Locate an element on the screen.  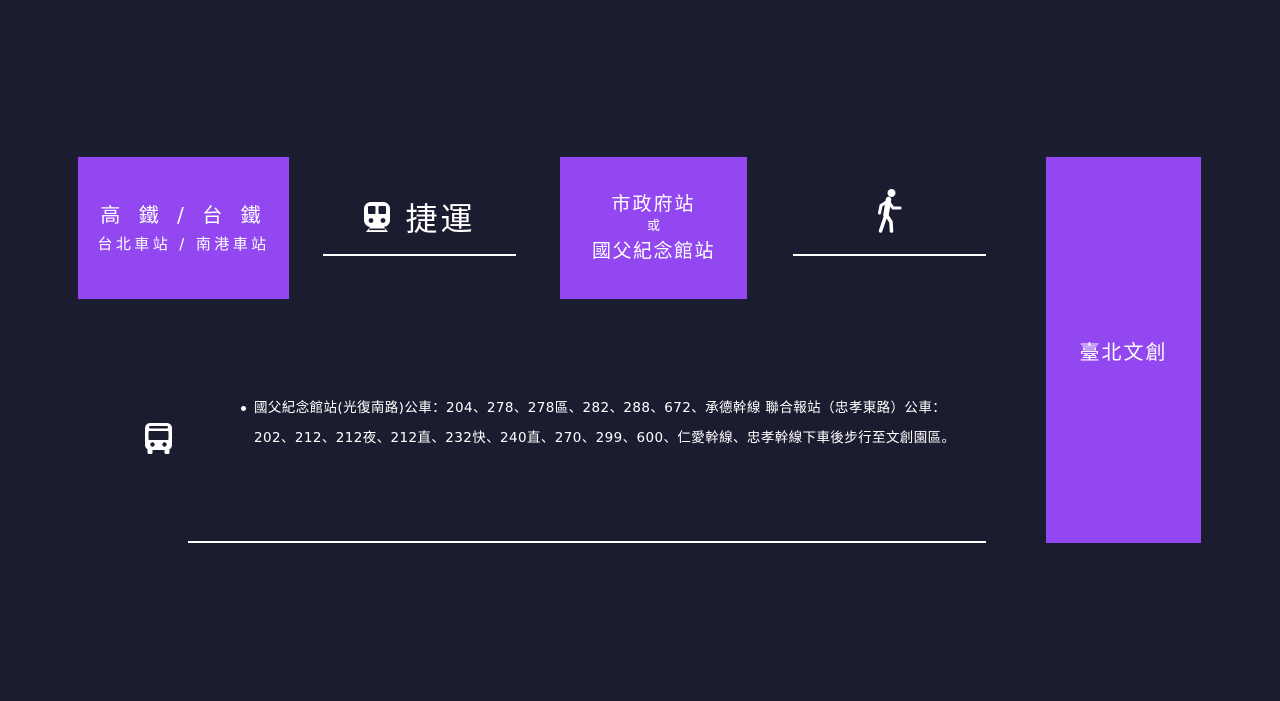
origin-station-names: 台北車站 / 南港車站 is located at coordinates (183, 243).